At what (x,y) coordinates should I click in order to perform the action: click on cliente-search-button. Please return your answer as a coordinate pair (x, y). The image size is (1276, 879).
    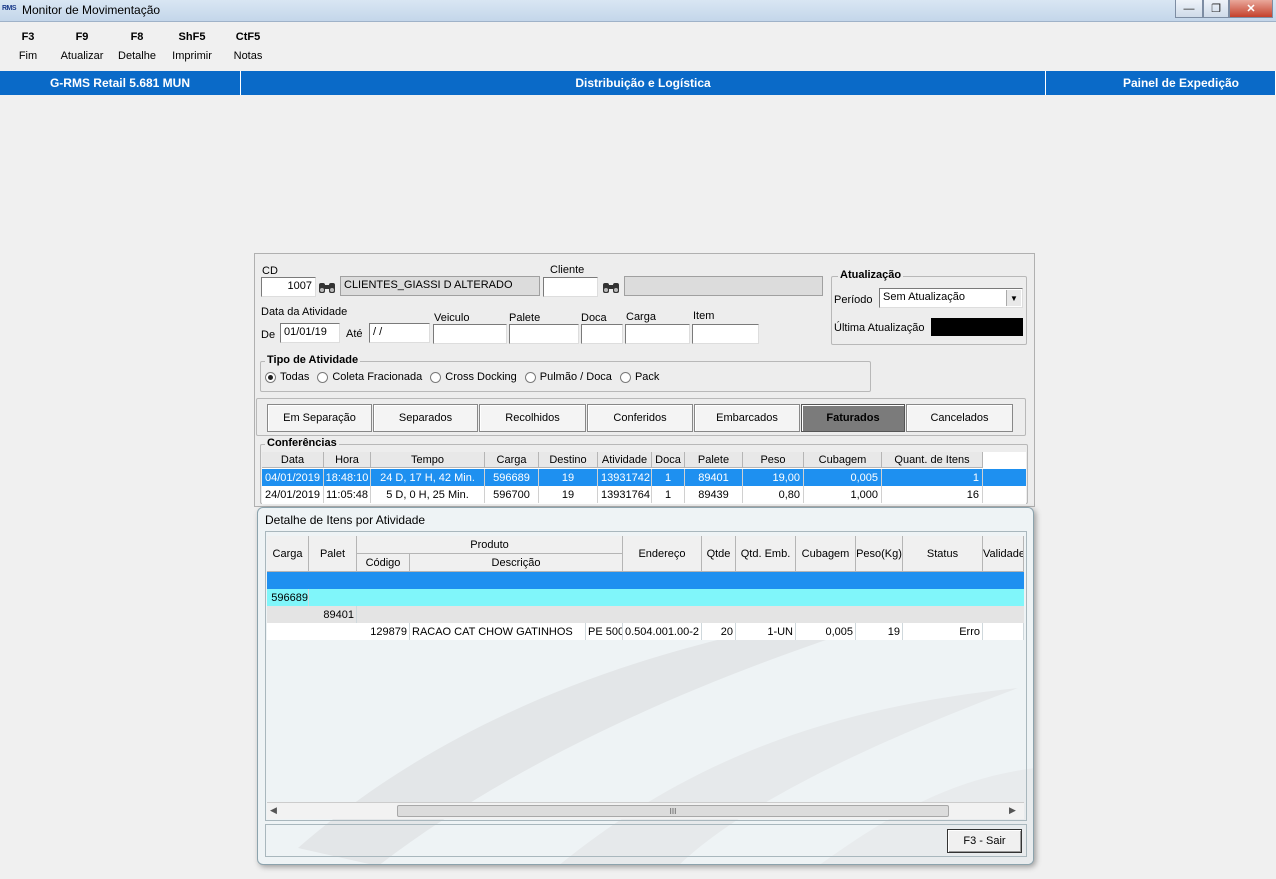
    Looking at the image, I should click on (611, 287).